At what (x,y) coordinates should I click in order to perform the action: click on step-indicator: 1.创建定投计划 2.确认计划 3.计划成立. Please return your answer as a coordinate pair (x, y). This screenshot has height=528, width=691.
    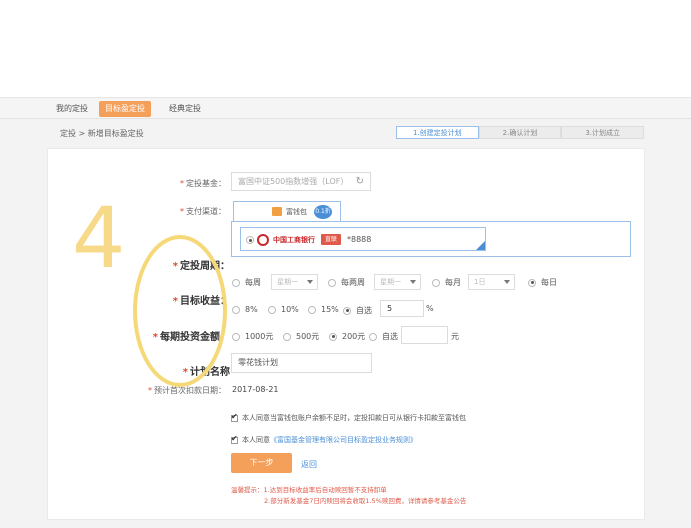
    Looking at the image, I should click on (520, 132).